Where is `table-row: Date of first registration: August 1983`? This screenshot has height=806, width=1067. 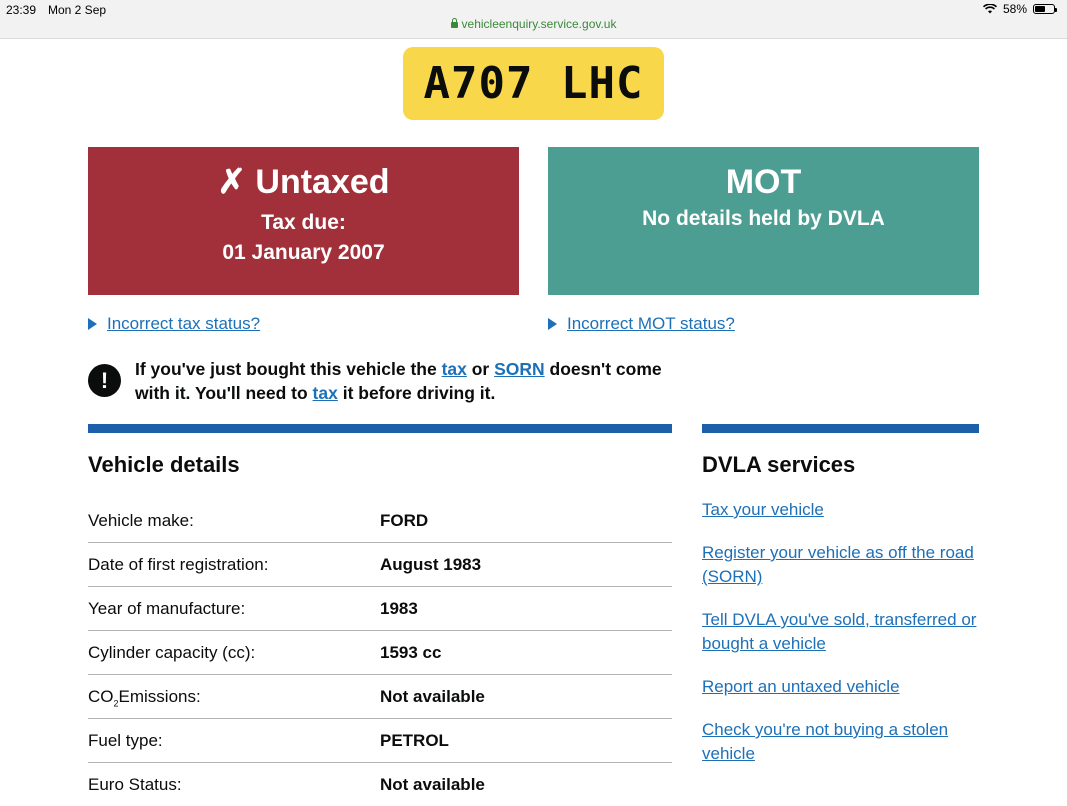 table-row: Date of first registration: August 1983 is located at coordinates (380, 565).